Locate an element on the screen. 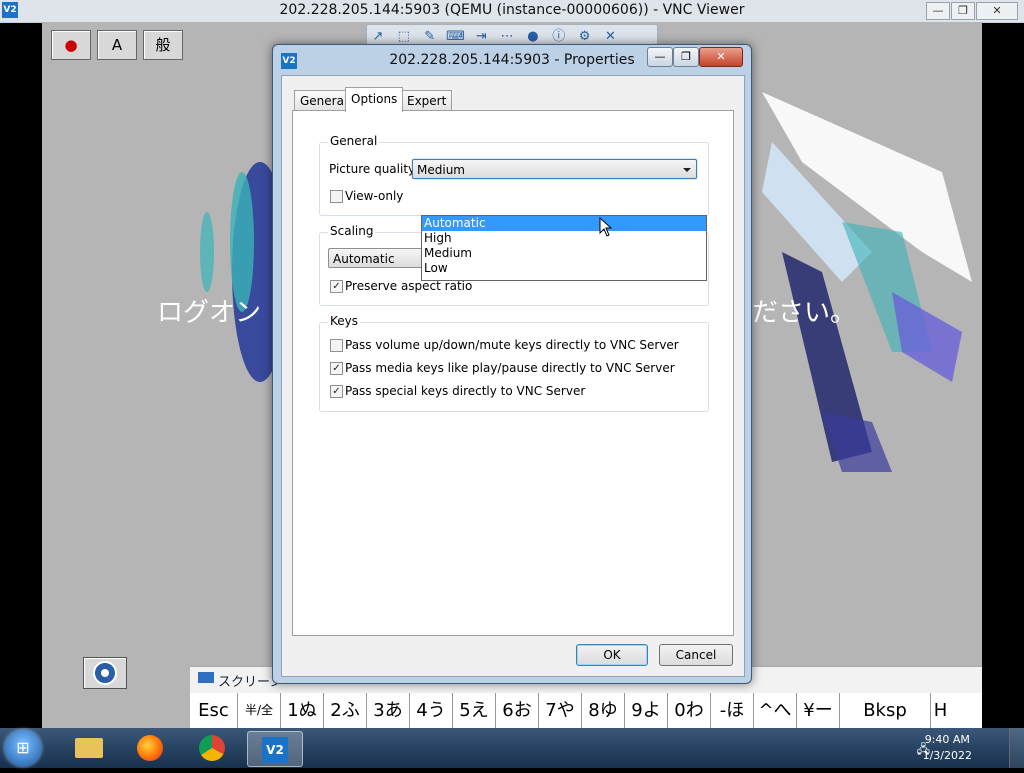 The height and width of the screenshot is (773, 1024). windows-taskbar: ⊞ V2 🖧 9:40 AM 1/3/2022 is located at coordinates (512, 748).